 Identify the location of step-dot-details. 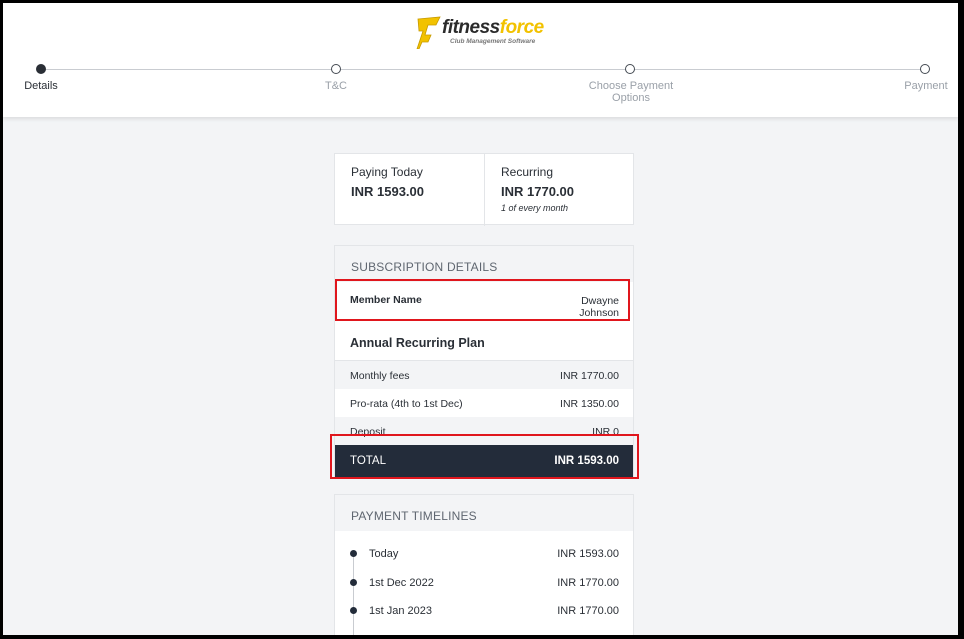
(41, 69).